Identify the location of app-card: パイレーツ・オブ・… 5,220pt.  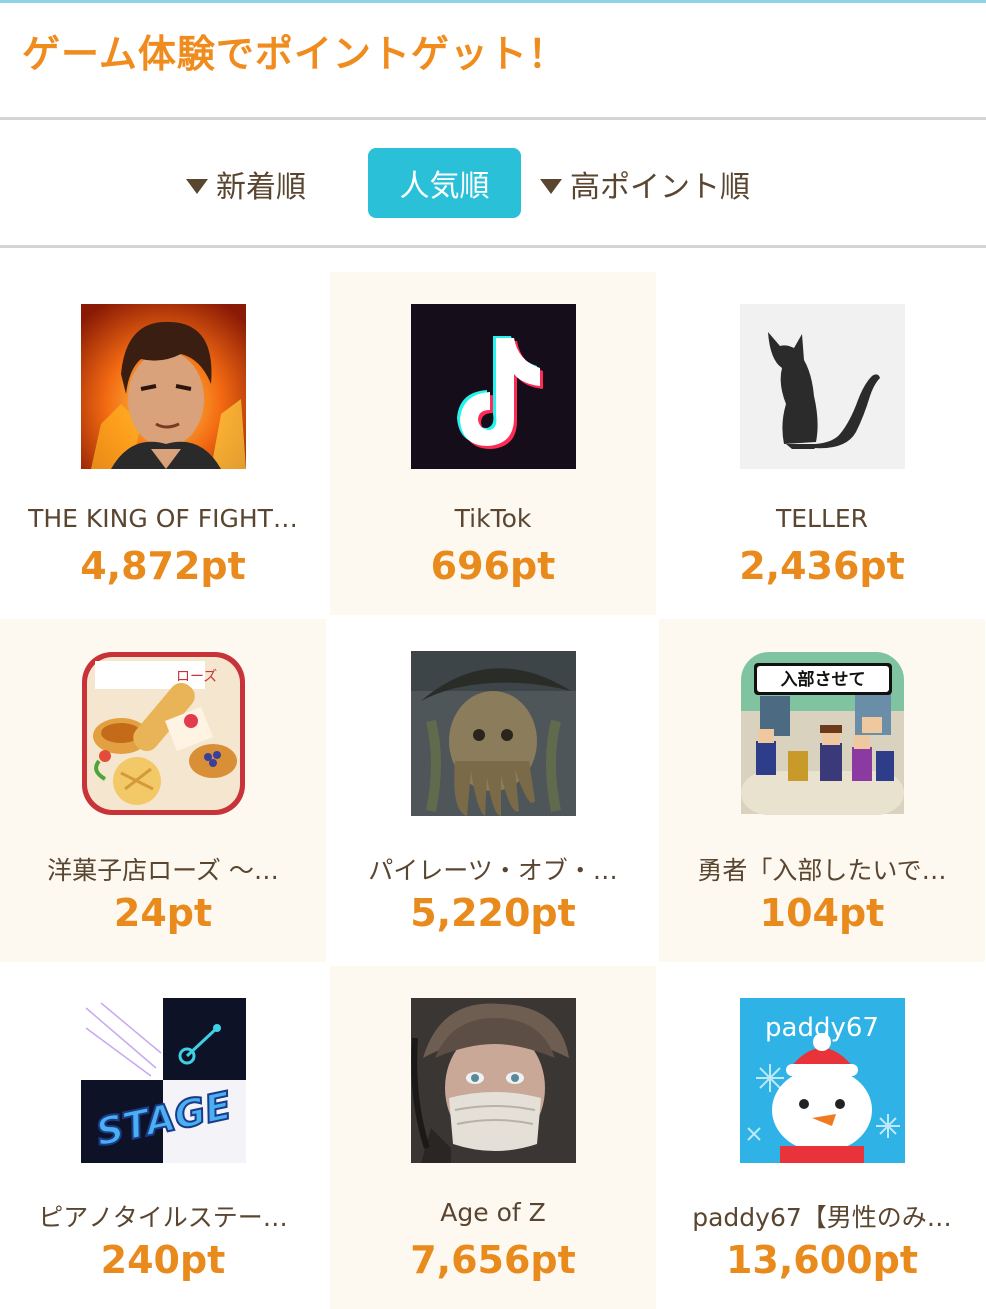
(493, 790).